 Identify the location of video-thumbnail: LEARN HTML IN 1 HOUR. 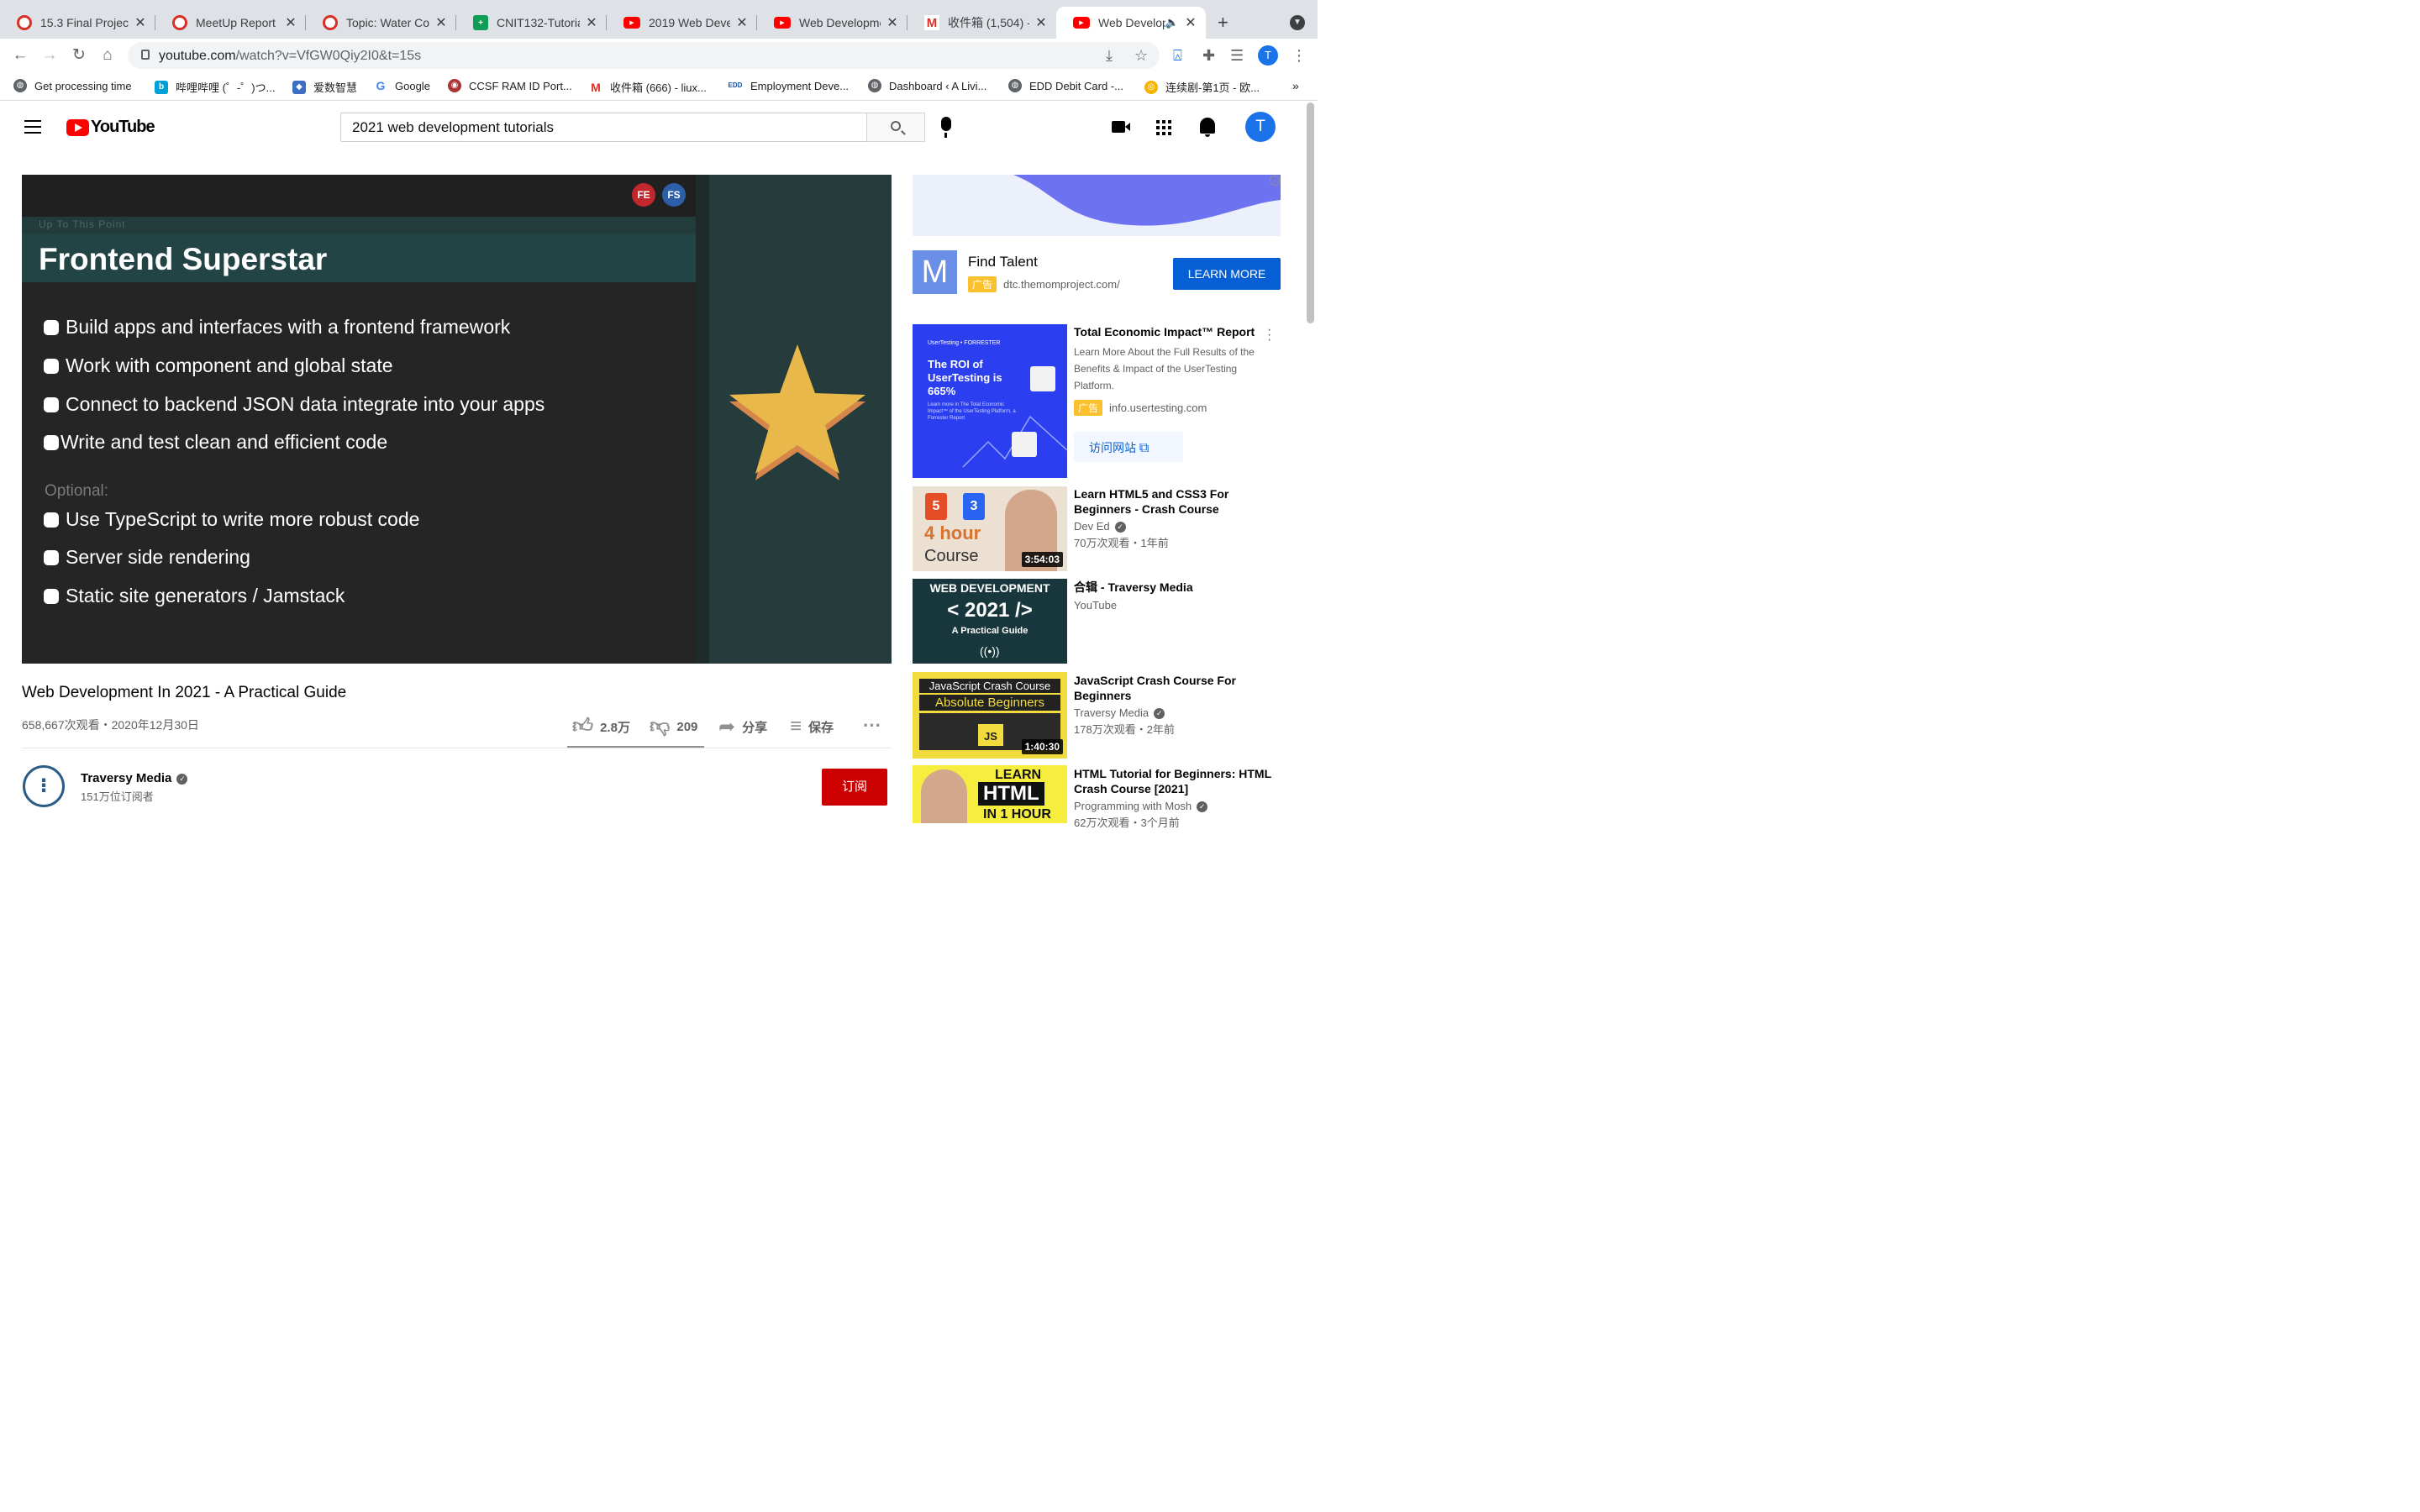
(990, 794).